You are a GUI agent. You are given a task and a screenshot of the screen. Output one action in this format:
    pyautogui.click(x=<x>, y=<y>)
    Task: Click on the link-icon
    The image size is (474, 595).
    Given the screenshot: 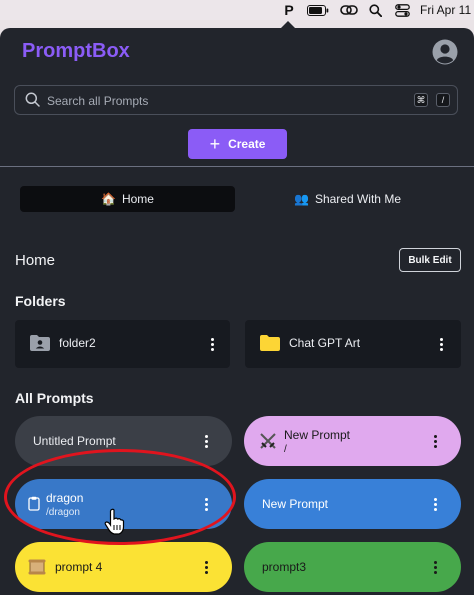 What is the action you would take?
    pyautogui.click(x=349, y=10)
    